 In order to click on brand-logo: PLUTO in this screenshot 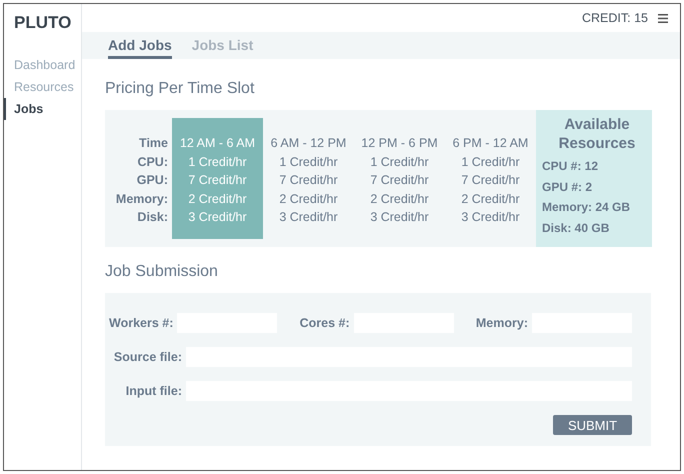, I will do `click(42, 23)`.